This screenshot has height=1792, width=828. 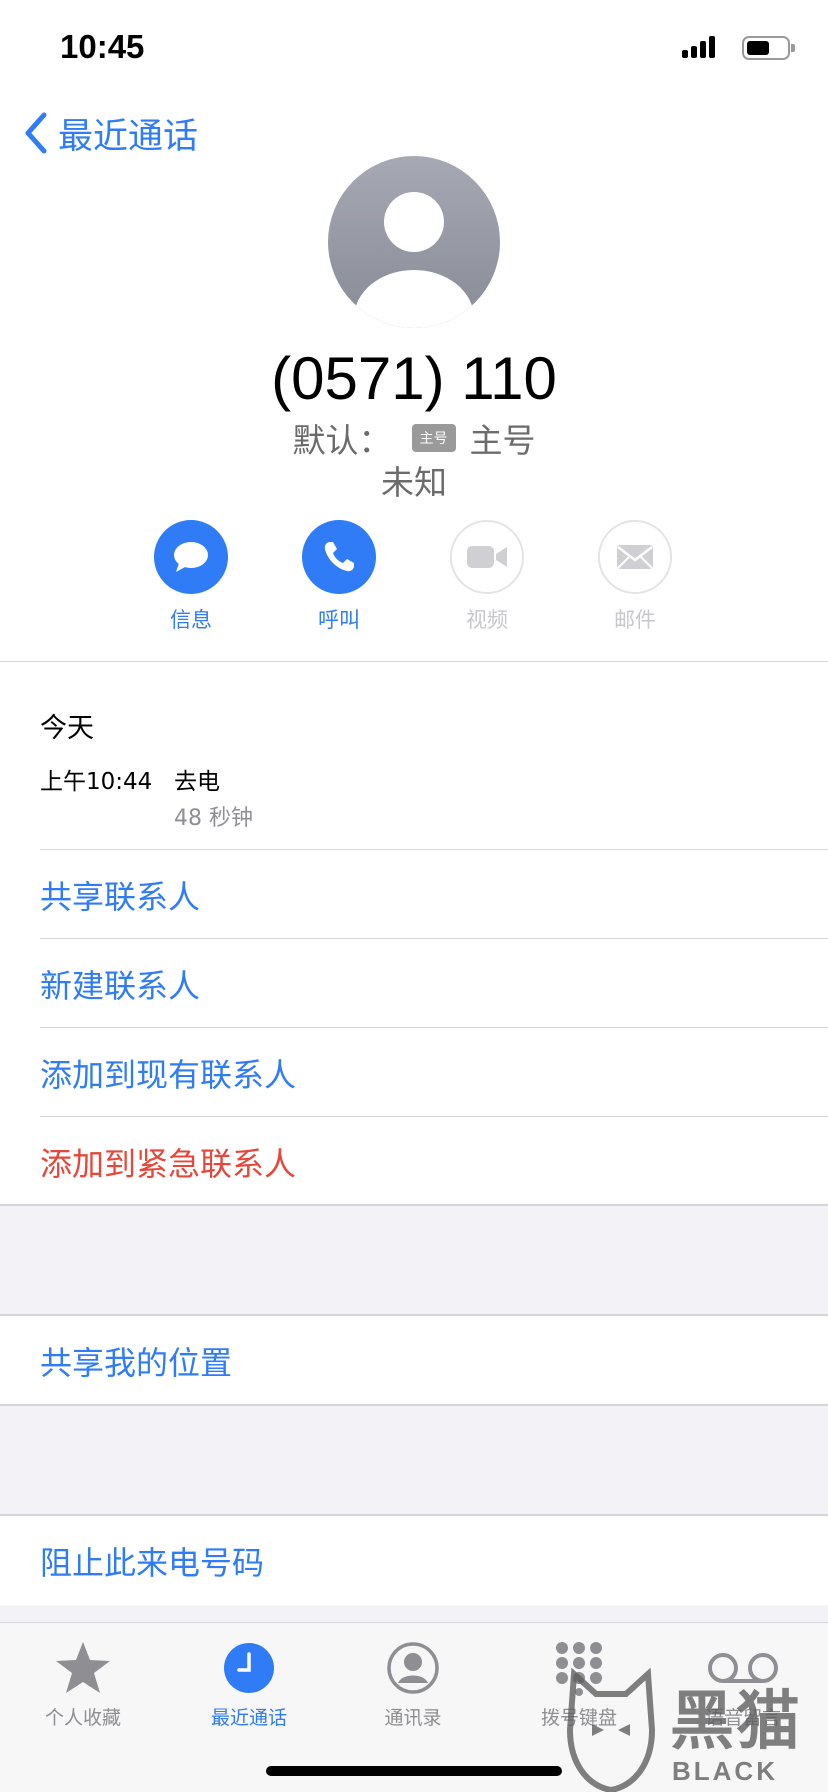 I want to click on phone-number: (0571) 110, so click(x=414, y=378).